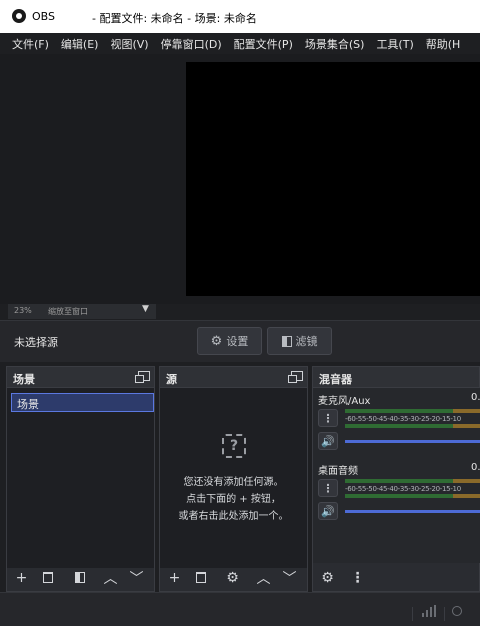 Image resolution: width=480 pixels, height=626 pixels. What do you see at coordinates (388, 43) in the screenshot?
I see `menu-tools: 工具(T)` at bounding box center [388, 43].